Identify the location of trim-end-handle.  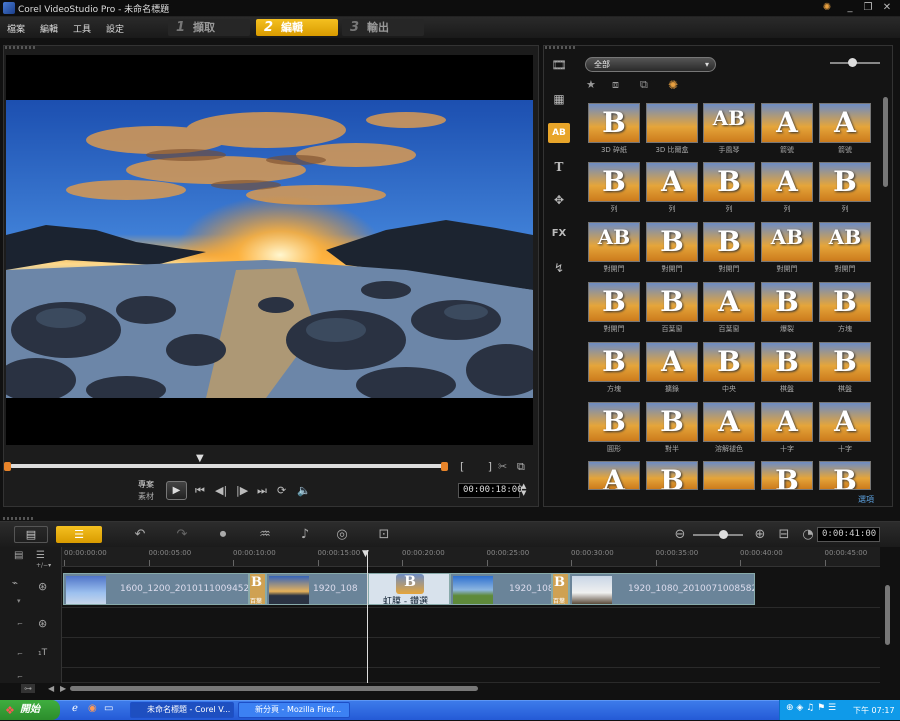
(444, 466).